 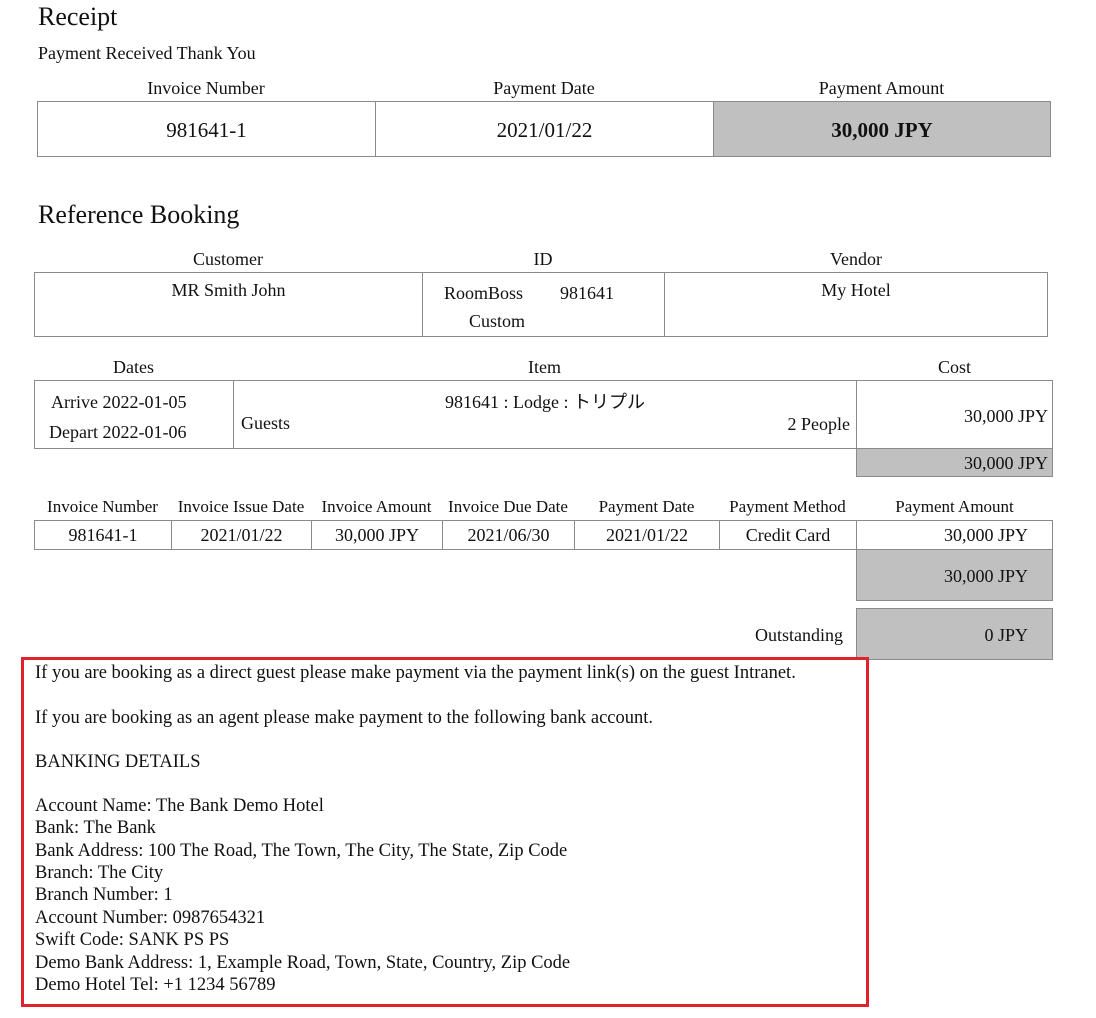 What do you see at coordinates (543, 304) in the screenshot?
I see `id-cell: RoomBoss 981641 Custom` at bounding box center [543, 304].